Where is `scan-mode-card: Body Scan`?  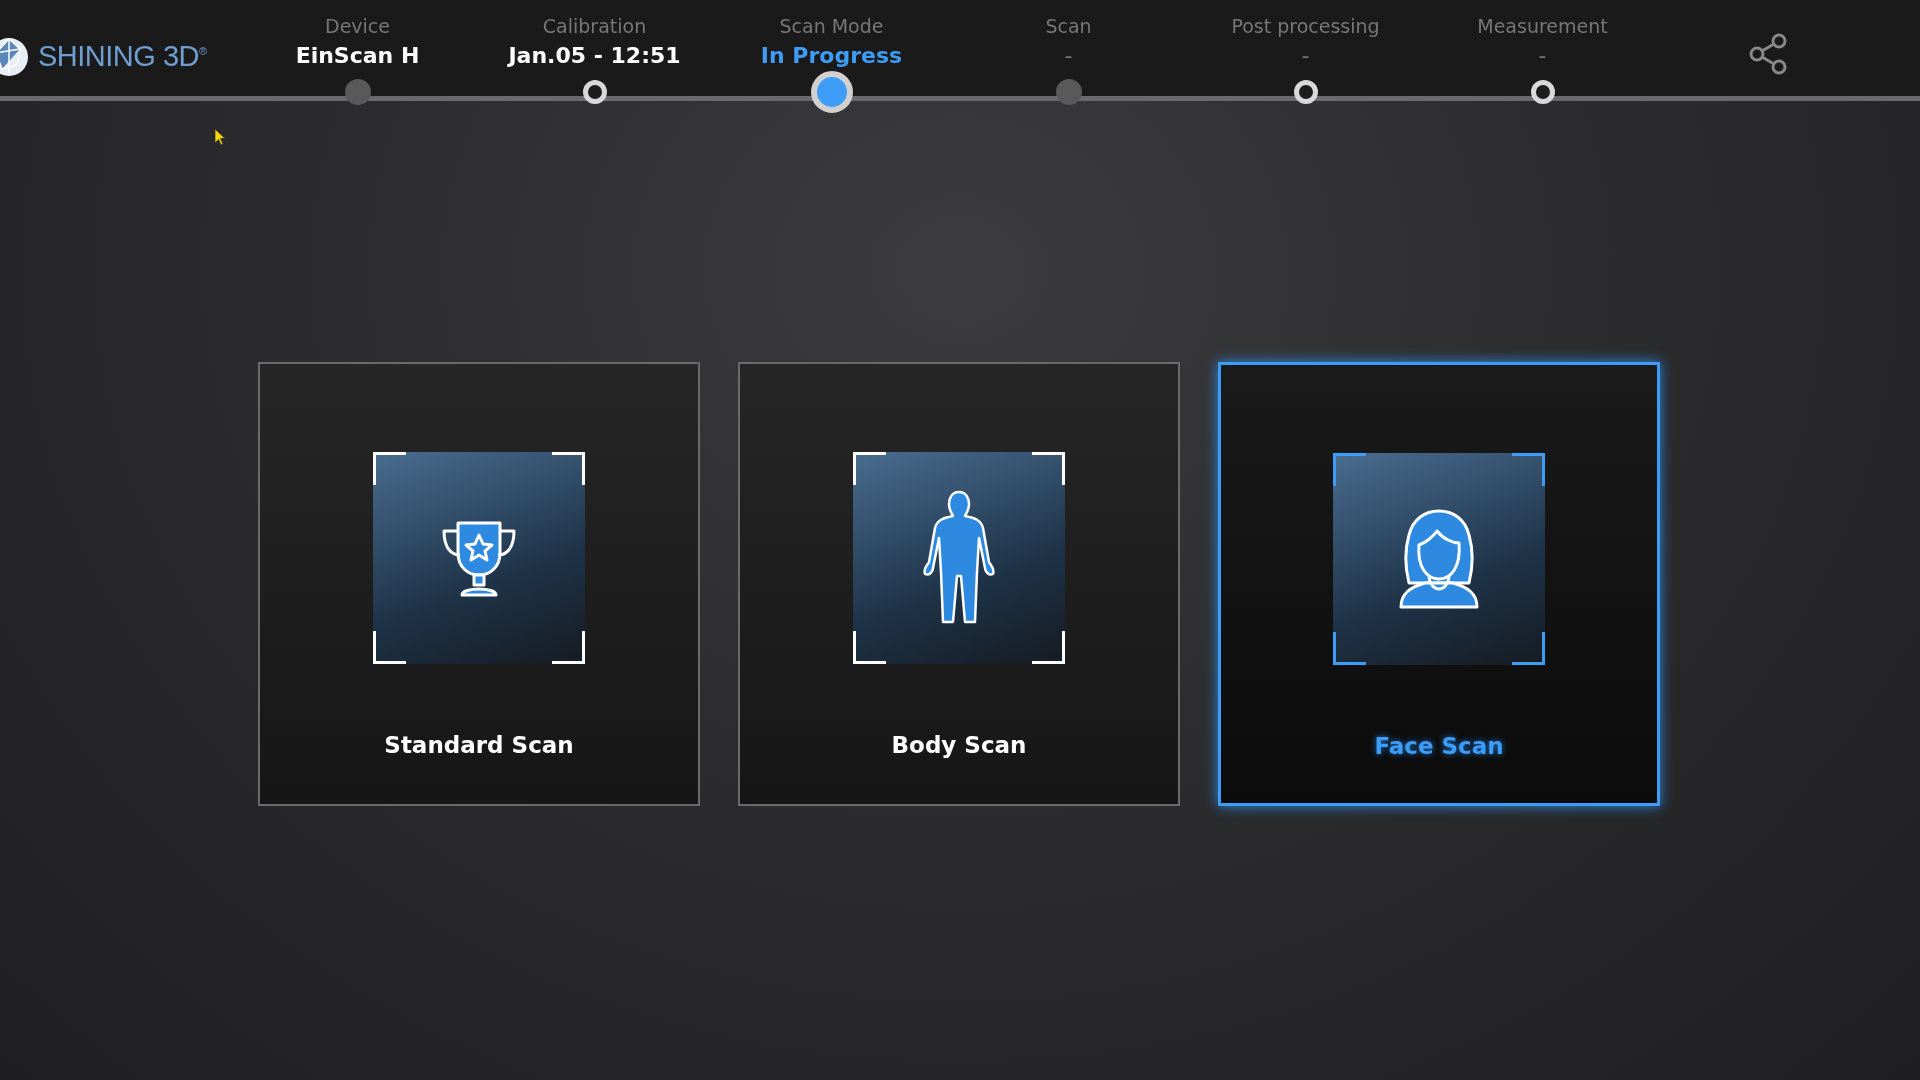 scan-mode-card: Body Scan is located at coordinates (959, 584).